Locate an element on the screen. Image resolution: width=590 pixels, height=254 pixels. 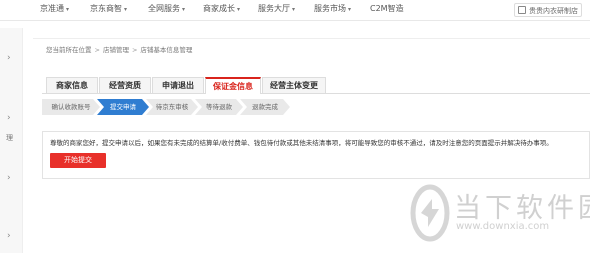
nav-item-shangzhi: 京东商智 ▾ is located at coordinates (108, 8).